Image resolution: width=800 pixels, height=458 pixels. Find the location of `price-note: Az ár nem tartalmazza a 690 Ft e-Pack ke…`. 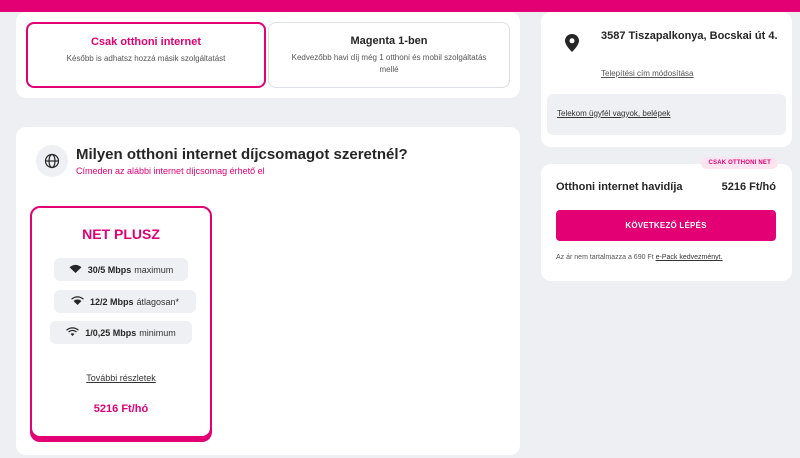

price-note: Az ár nem tartalmazza a 690 Ft e-Pack ke… is located at coordinates (639, 257).